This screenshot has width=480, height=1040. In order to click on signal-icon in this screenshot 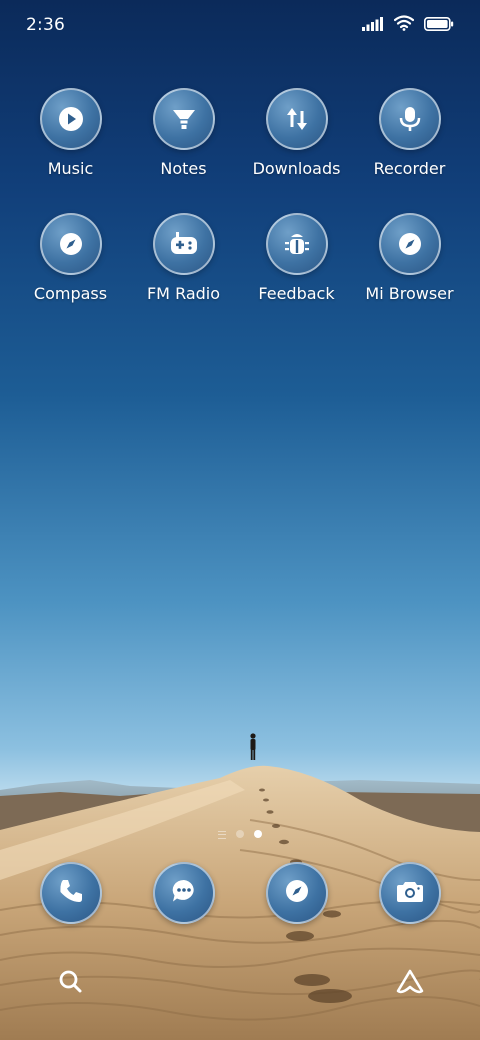, I will do `click(373, 25)`.